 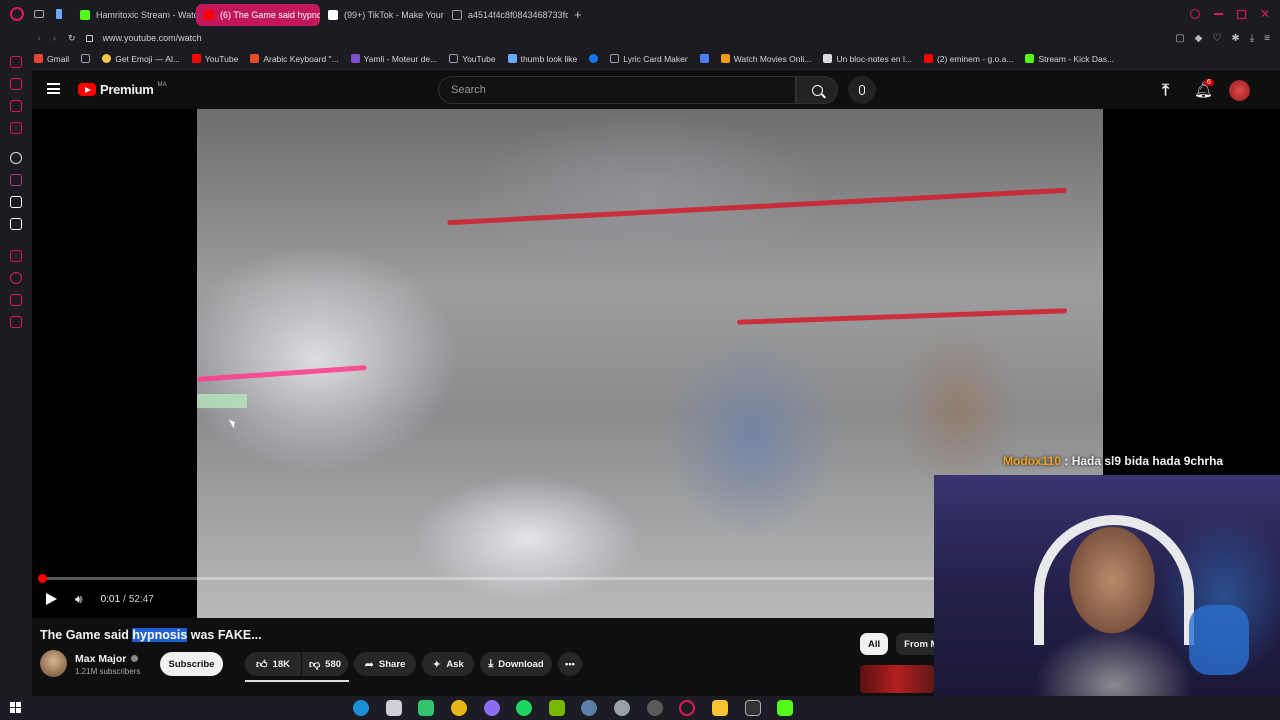 I want to click on bookmark-gmail: Gmail, so click(x=51, y=59).